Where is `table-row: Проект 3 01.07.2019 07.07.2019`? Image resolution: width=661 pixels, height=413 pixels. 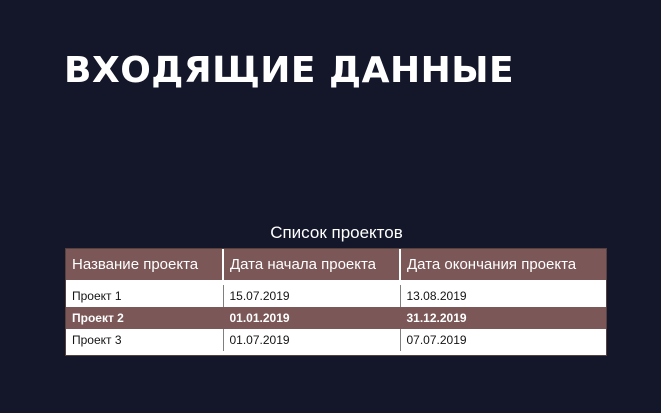
table-row: Проект 3 01.07.2019 07.07.2019 is located at coordinates (336, 340).